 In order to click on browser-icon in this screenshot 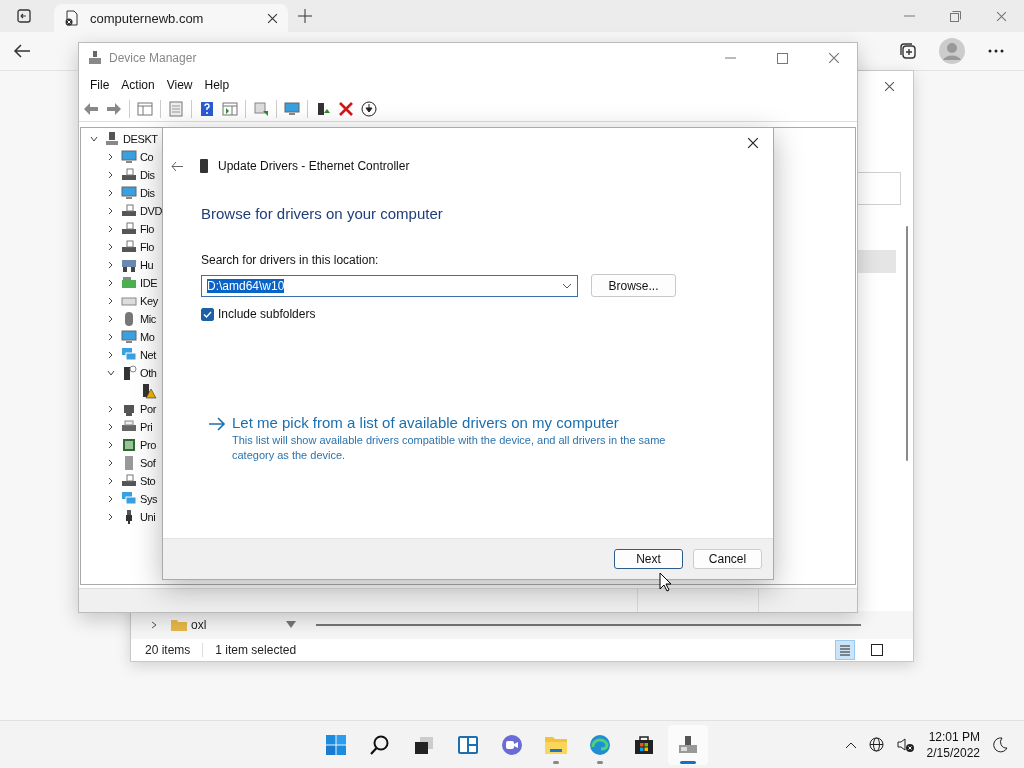, I will do `click(600, 744)`.